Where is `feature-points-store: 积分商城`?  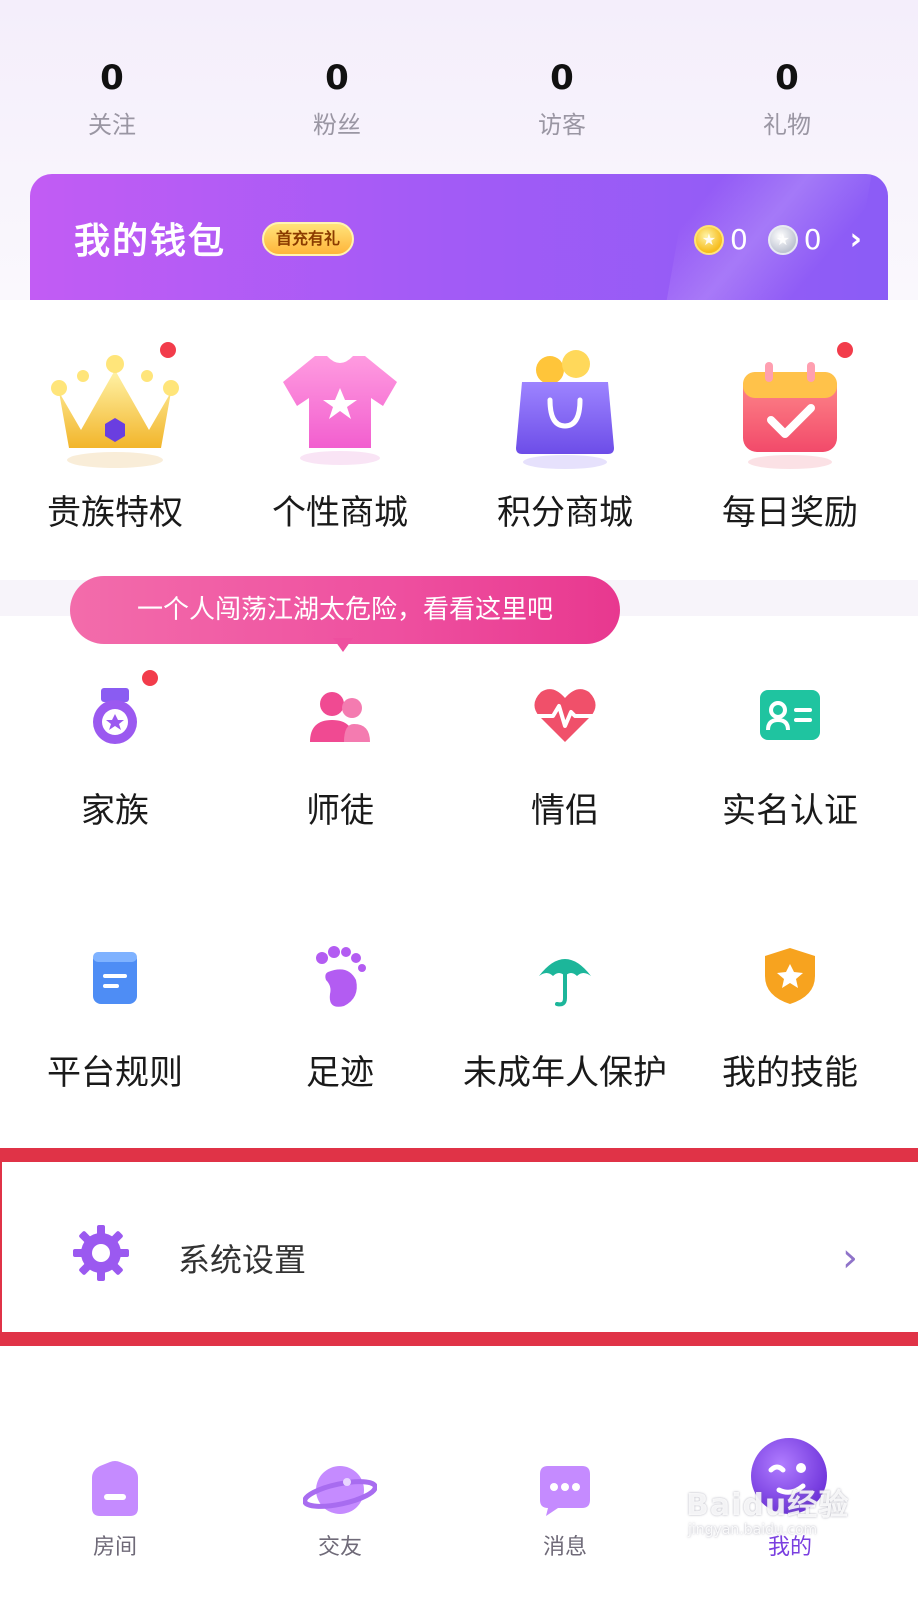 feature-points-store: 积分商城 is located at coordinates (565, 440).